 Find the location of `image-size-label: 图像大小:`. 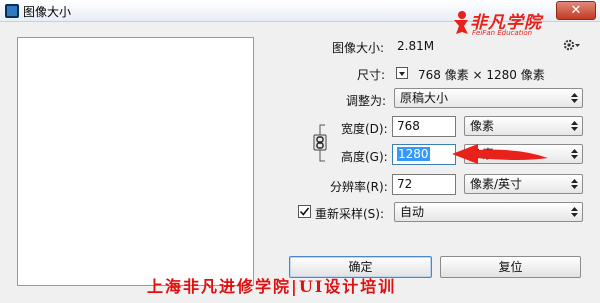

image-size-label: 图像大小: is located at coordinates (358, 48).